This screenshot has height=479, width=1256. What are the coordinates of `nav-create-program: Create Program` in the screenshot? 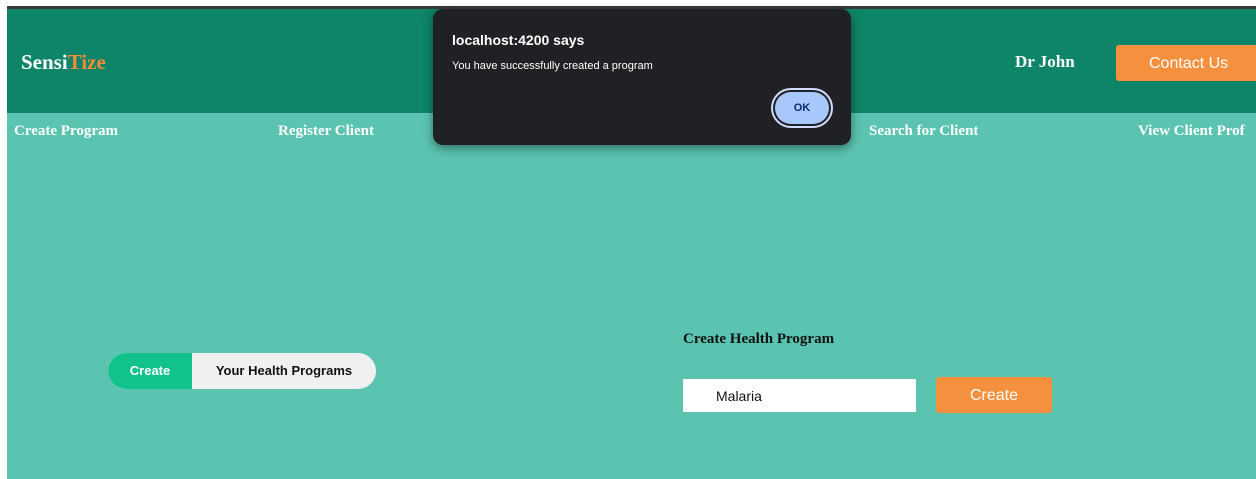 It's located at (66, 131).